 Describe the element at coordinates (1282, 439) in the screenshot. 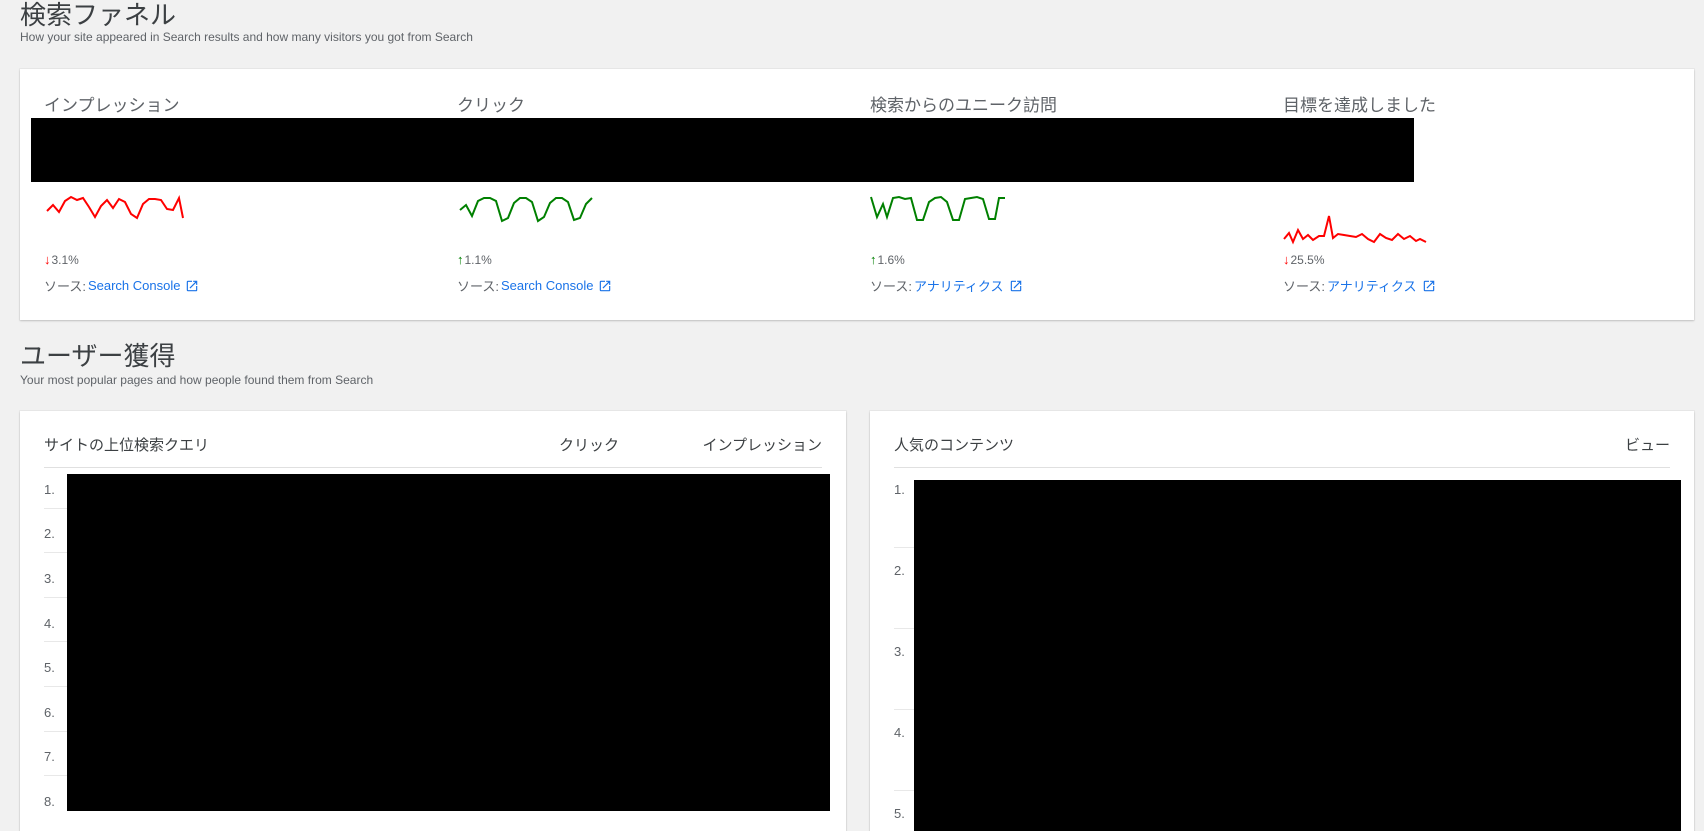

I see `content-table-header: 人気のコンテンツ ビュー` at that location.